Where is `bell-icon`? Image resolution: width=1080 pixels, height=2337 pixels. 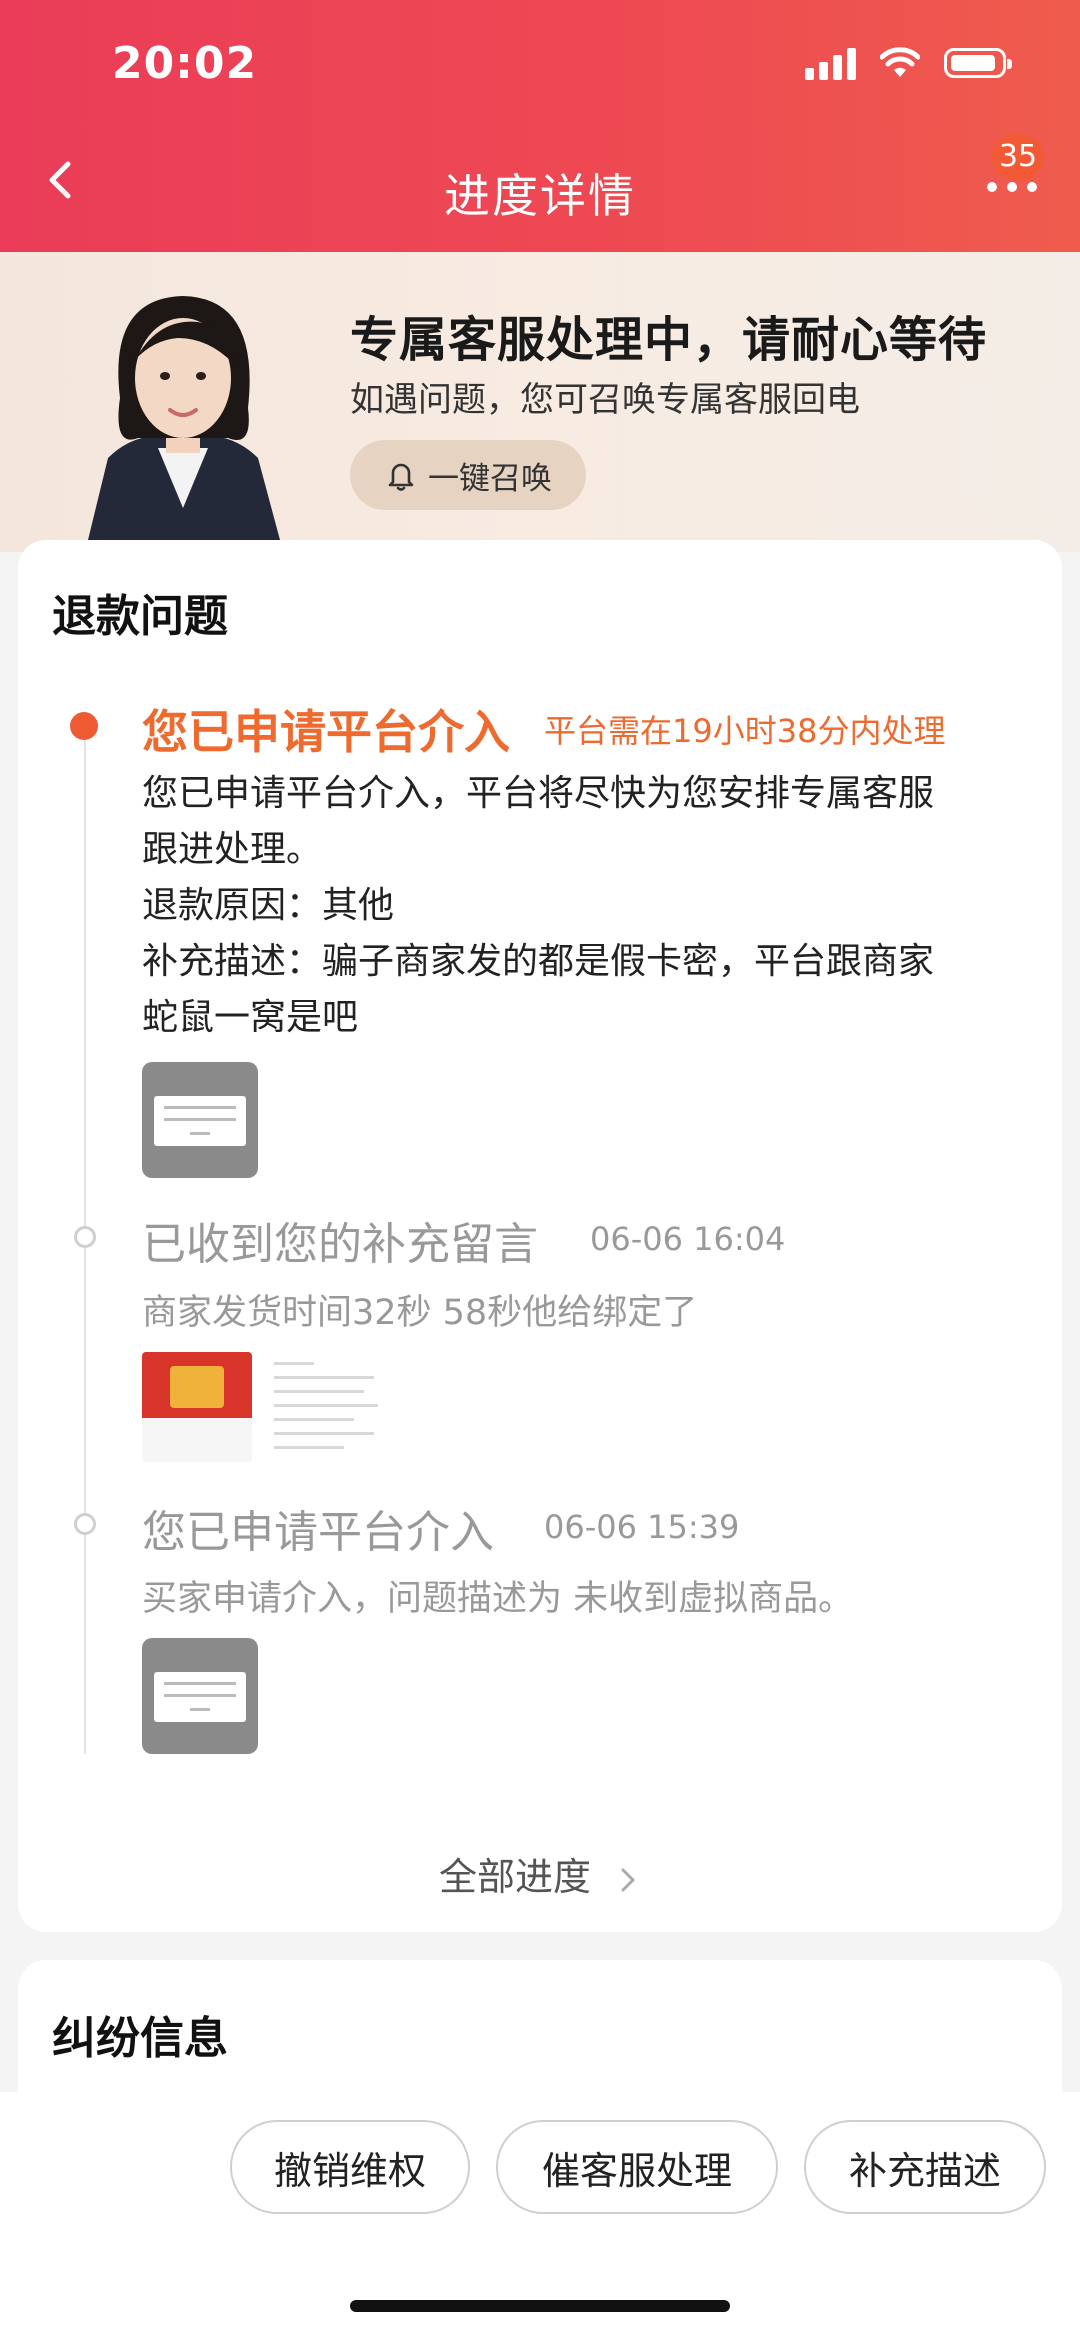
bell-icon is located at coordinates (401, 477).